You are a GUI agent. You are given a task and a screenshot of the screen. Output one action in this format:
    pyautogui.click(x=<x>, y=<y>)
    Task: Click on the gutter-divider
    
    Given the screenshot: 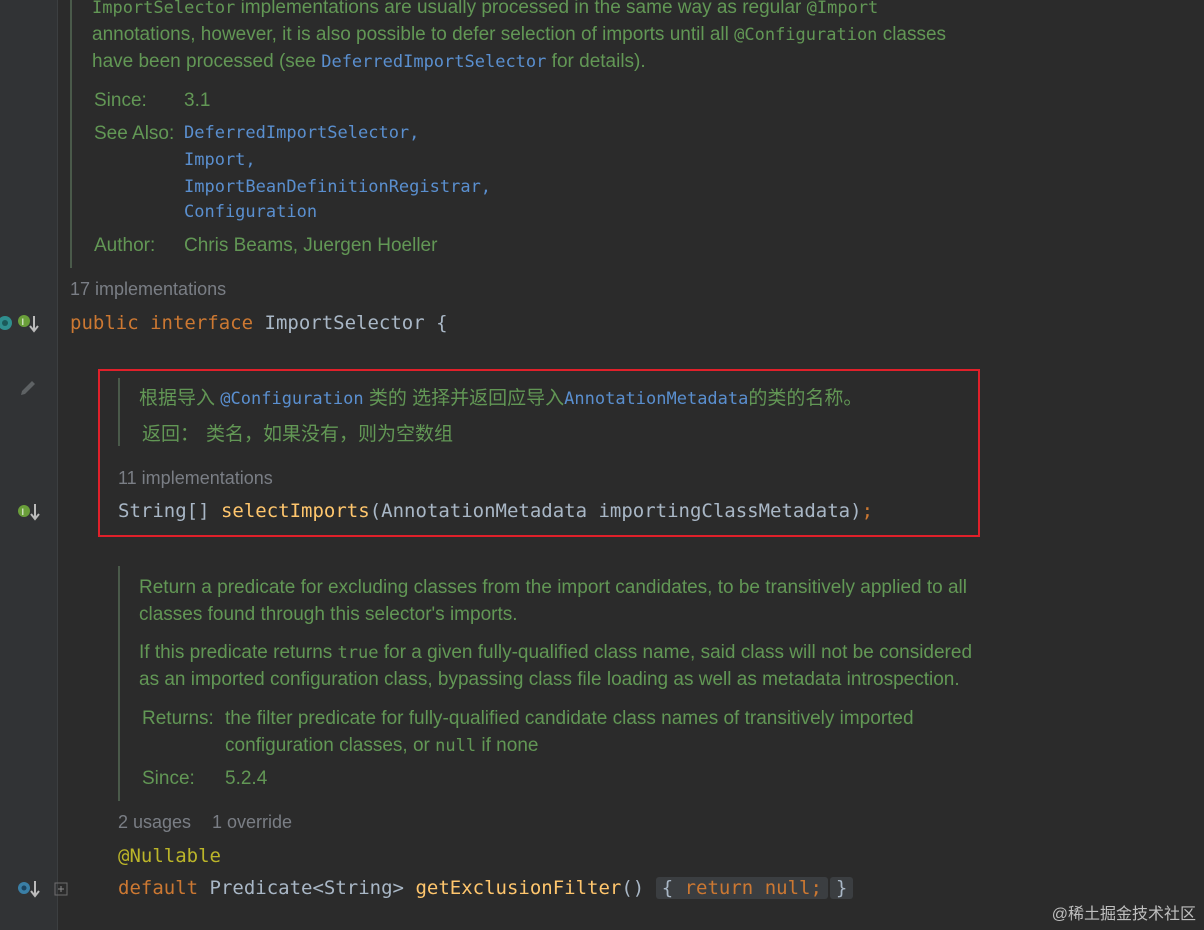 What is the action you would take?
    pyautogui.click(x=57, y=465)
    